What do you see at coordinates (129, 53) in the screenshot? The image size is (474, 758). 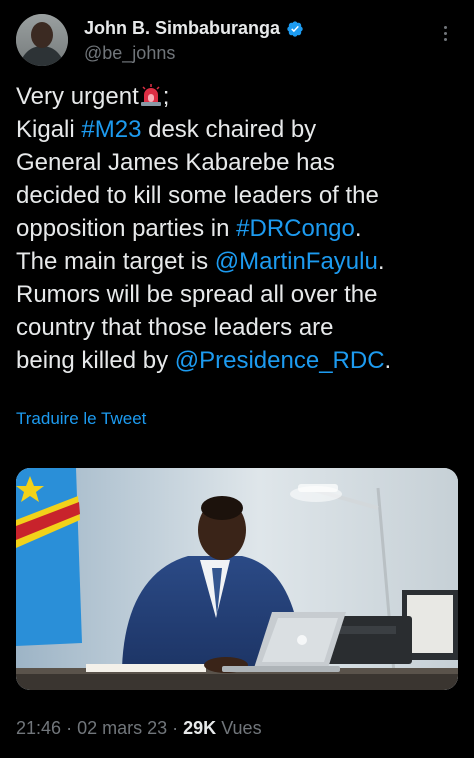 I see `author-handle: @be_johns` at bounding box center [129, 53].